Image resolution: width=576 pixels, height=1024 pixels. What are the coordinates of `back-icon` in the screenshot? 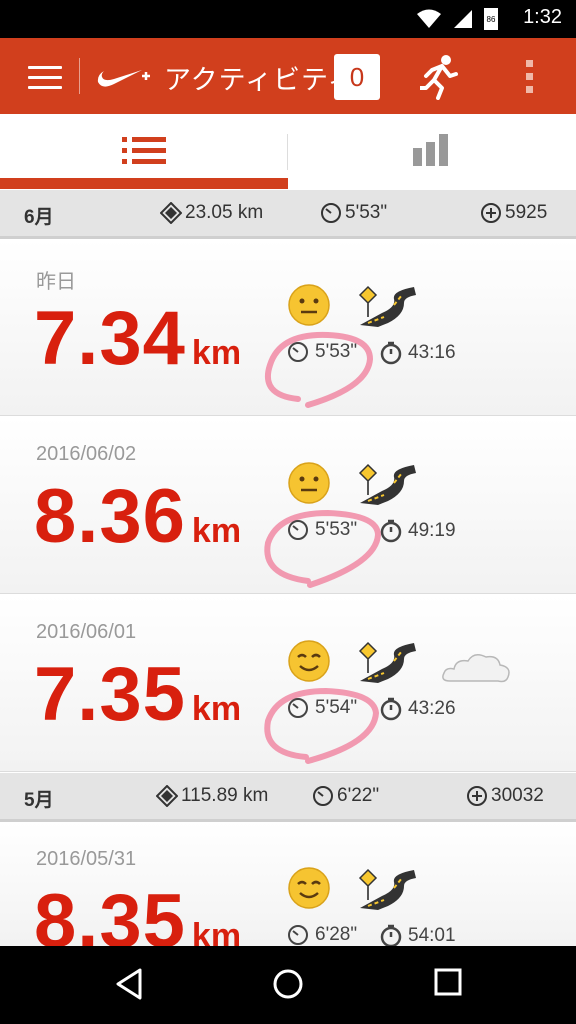 It's located at (129, 984).